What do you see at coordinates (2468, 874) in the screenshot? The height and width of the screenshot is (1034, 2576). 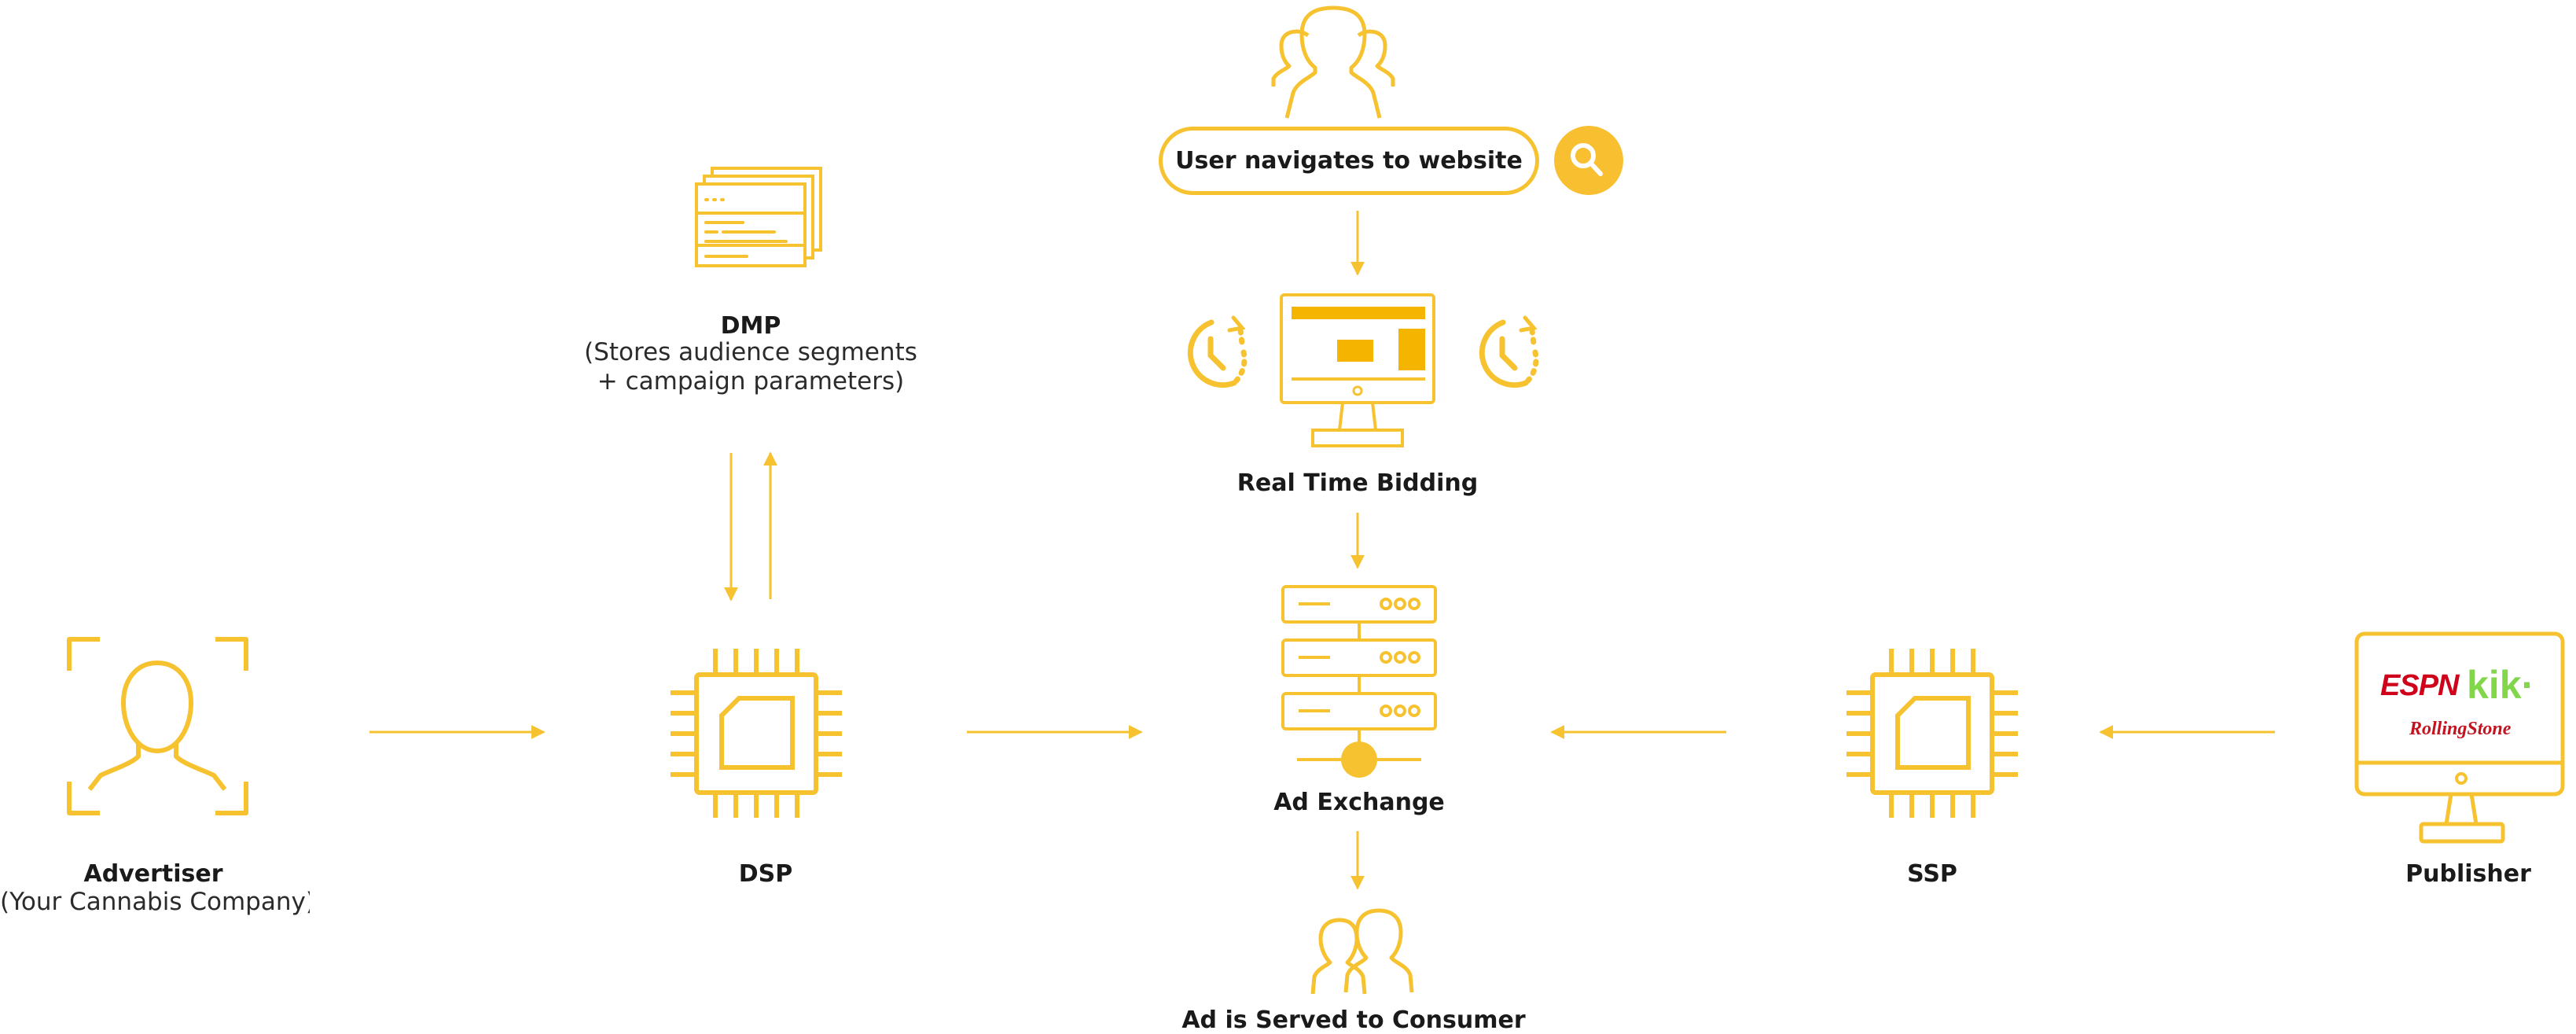 I see `publisher-title: Publisher` at bounding box center [2468, 874].